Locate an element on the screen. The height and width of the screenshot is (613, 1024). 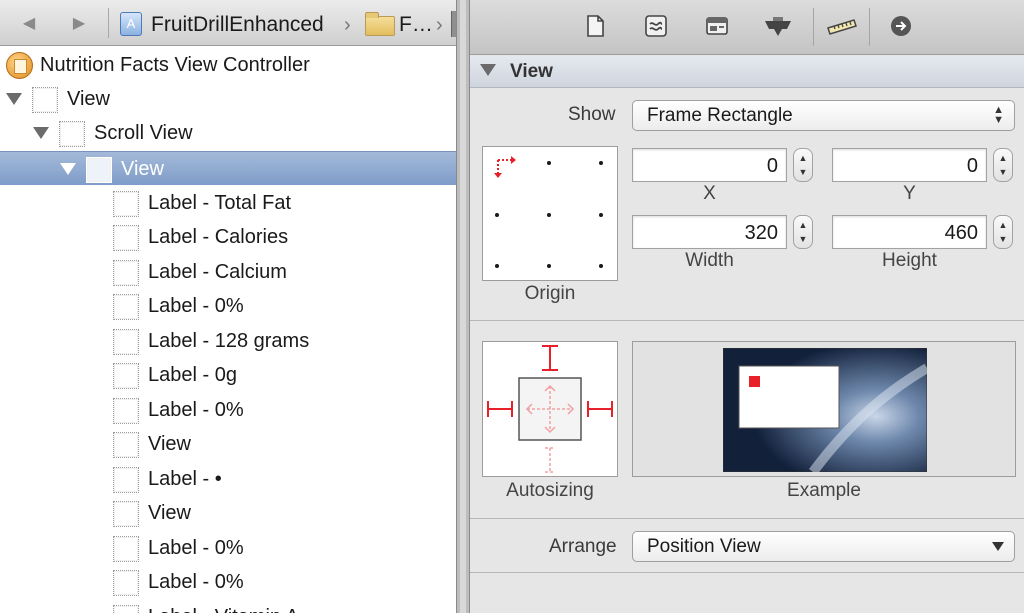
identity-inspector-icon is located at coordinates (717, 27).